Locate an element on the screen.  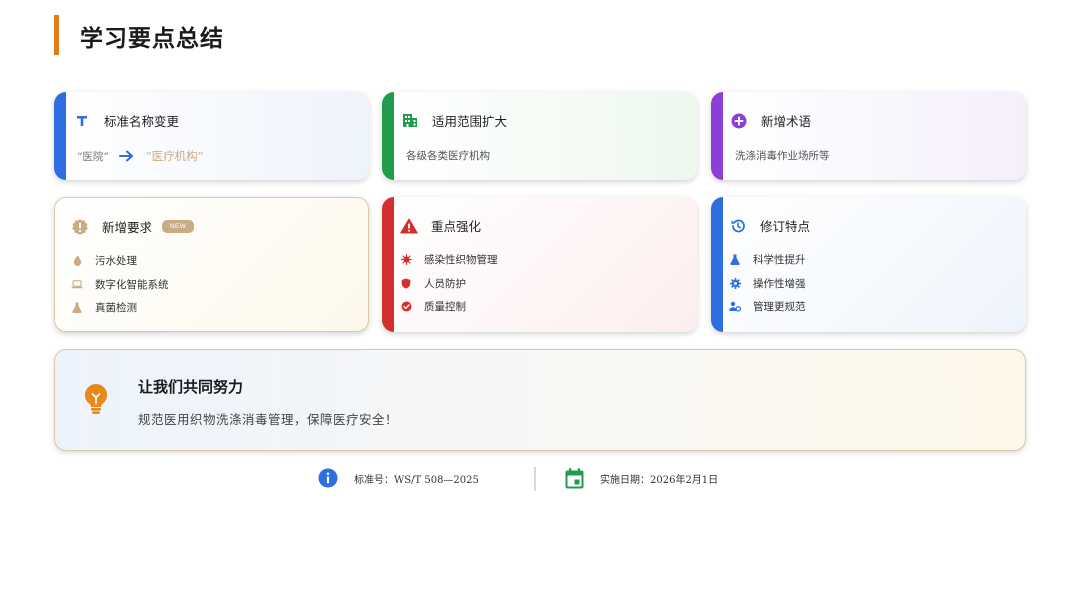
list-item: 污水处理 is located at coordinates (120, 261).